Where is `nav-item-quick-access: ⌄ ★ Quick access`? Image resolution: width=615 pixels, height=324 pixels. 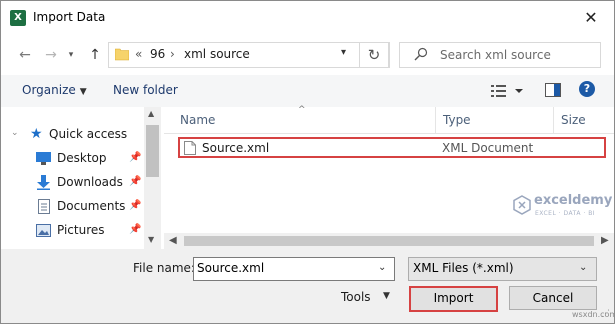 nav-item-quick-access: ⌄ ★ Quick access is located at coordinates (71, 135).